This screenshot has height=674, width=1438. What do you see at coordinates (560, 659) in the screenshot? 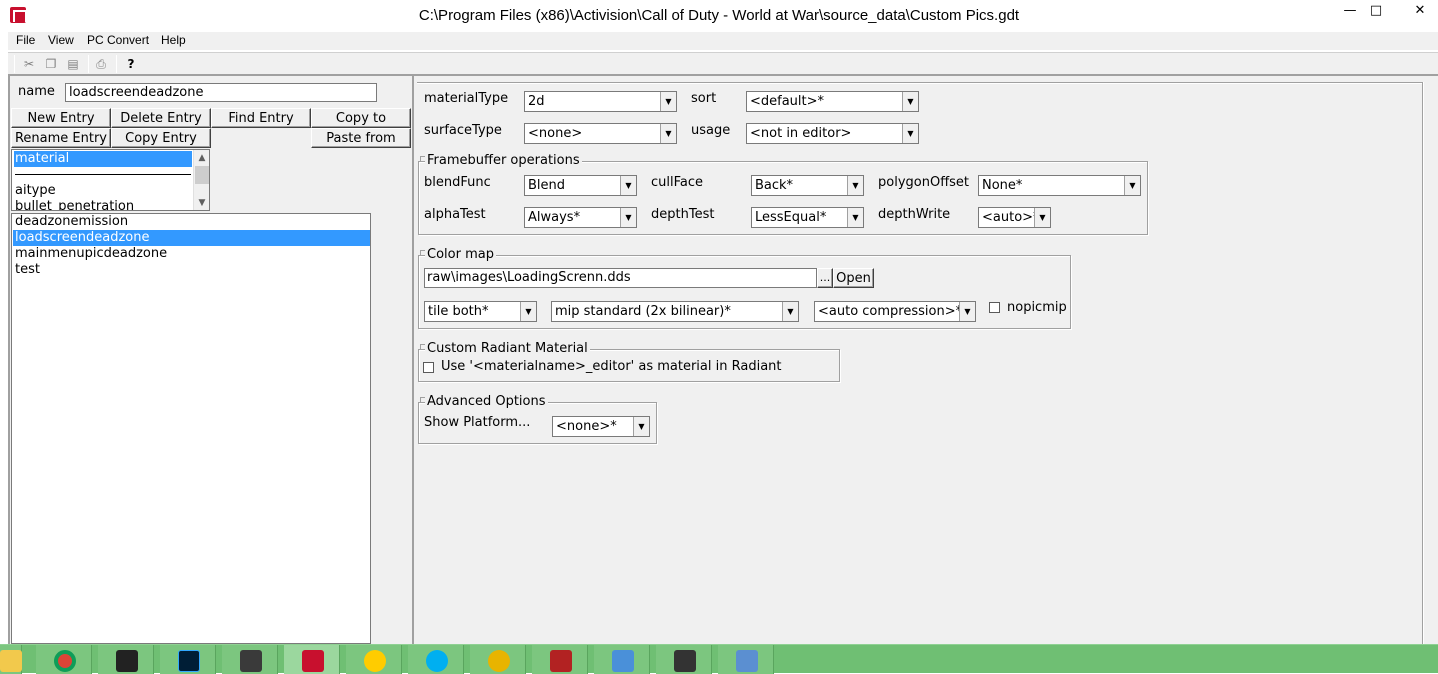
I see `game-app-icon` at bounding box center [560, 659].